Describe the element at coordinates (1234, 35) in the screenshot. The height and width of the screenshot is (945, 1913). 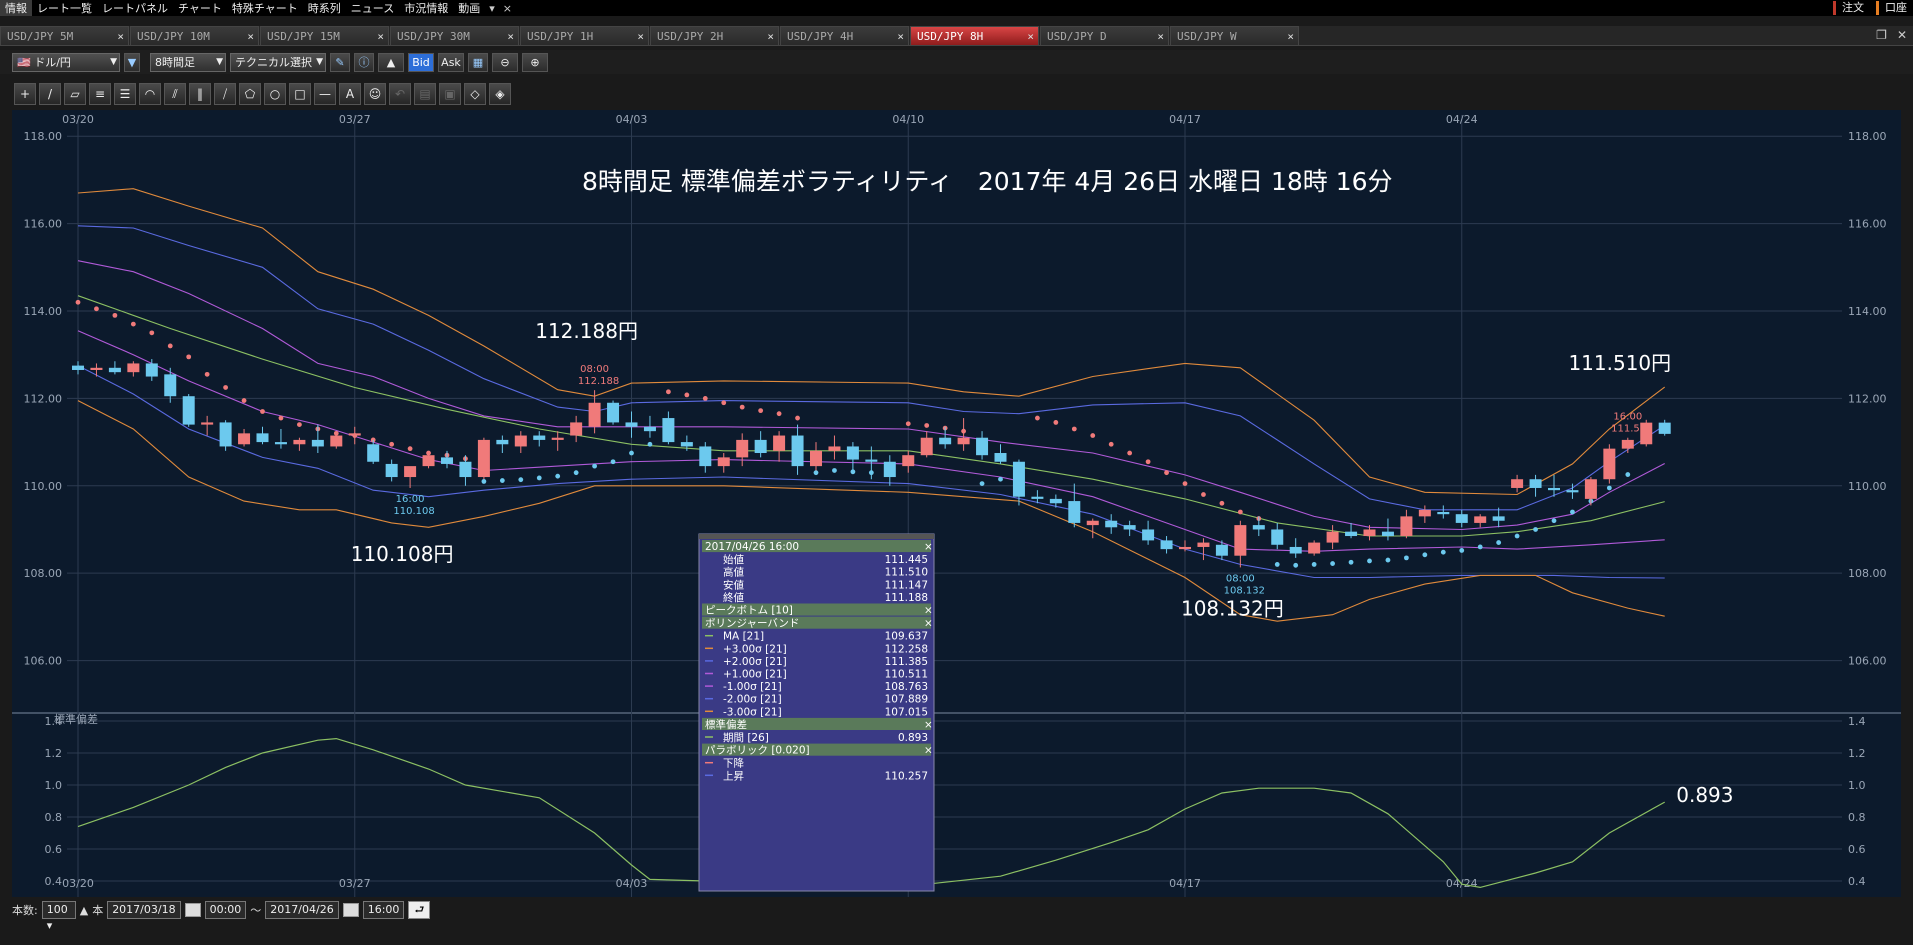
I see `tab-usd-jpy-w: USD/JPY W ×` at that location.